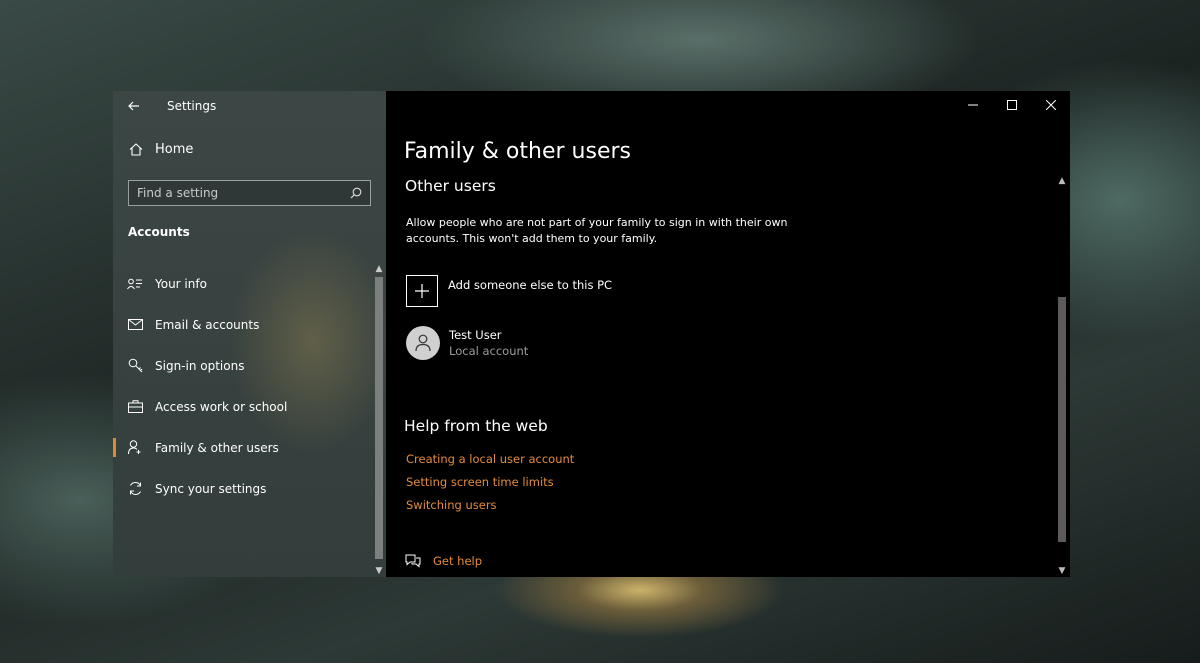  I want to click on avatar, so click(423, 343).